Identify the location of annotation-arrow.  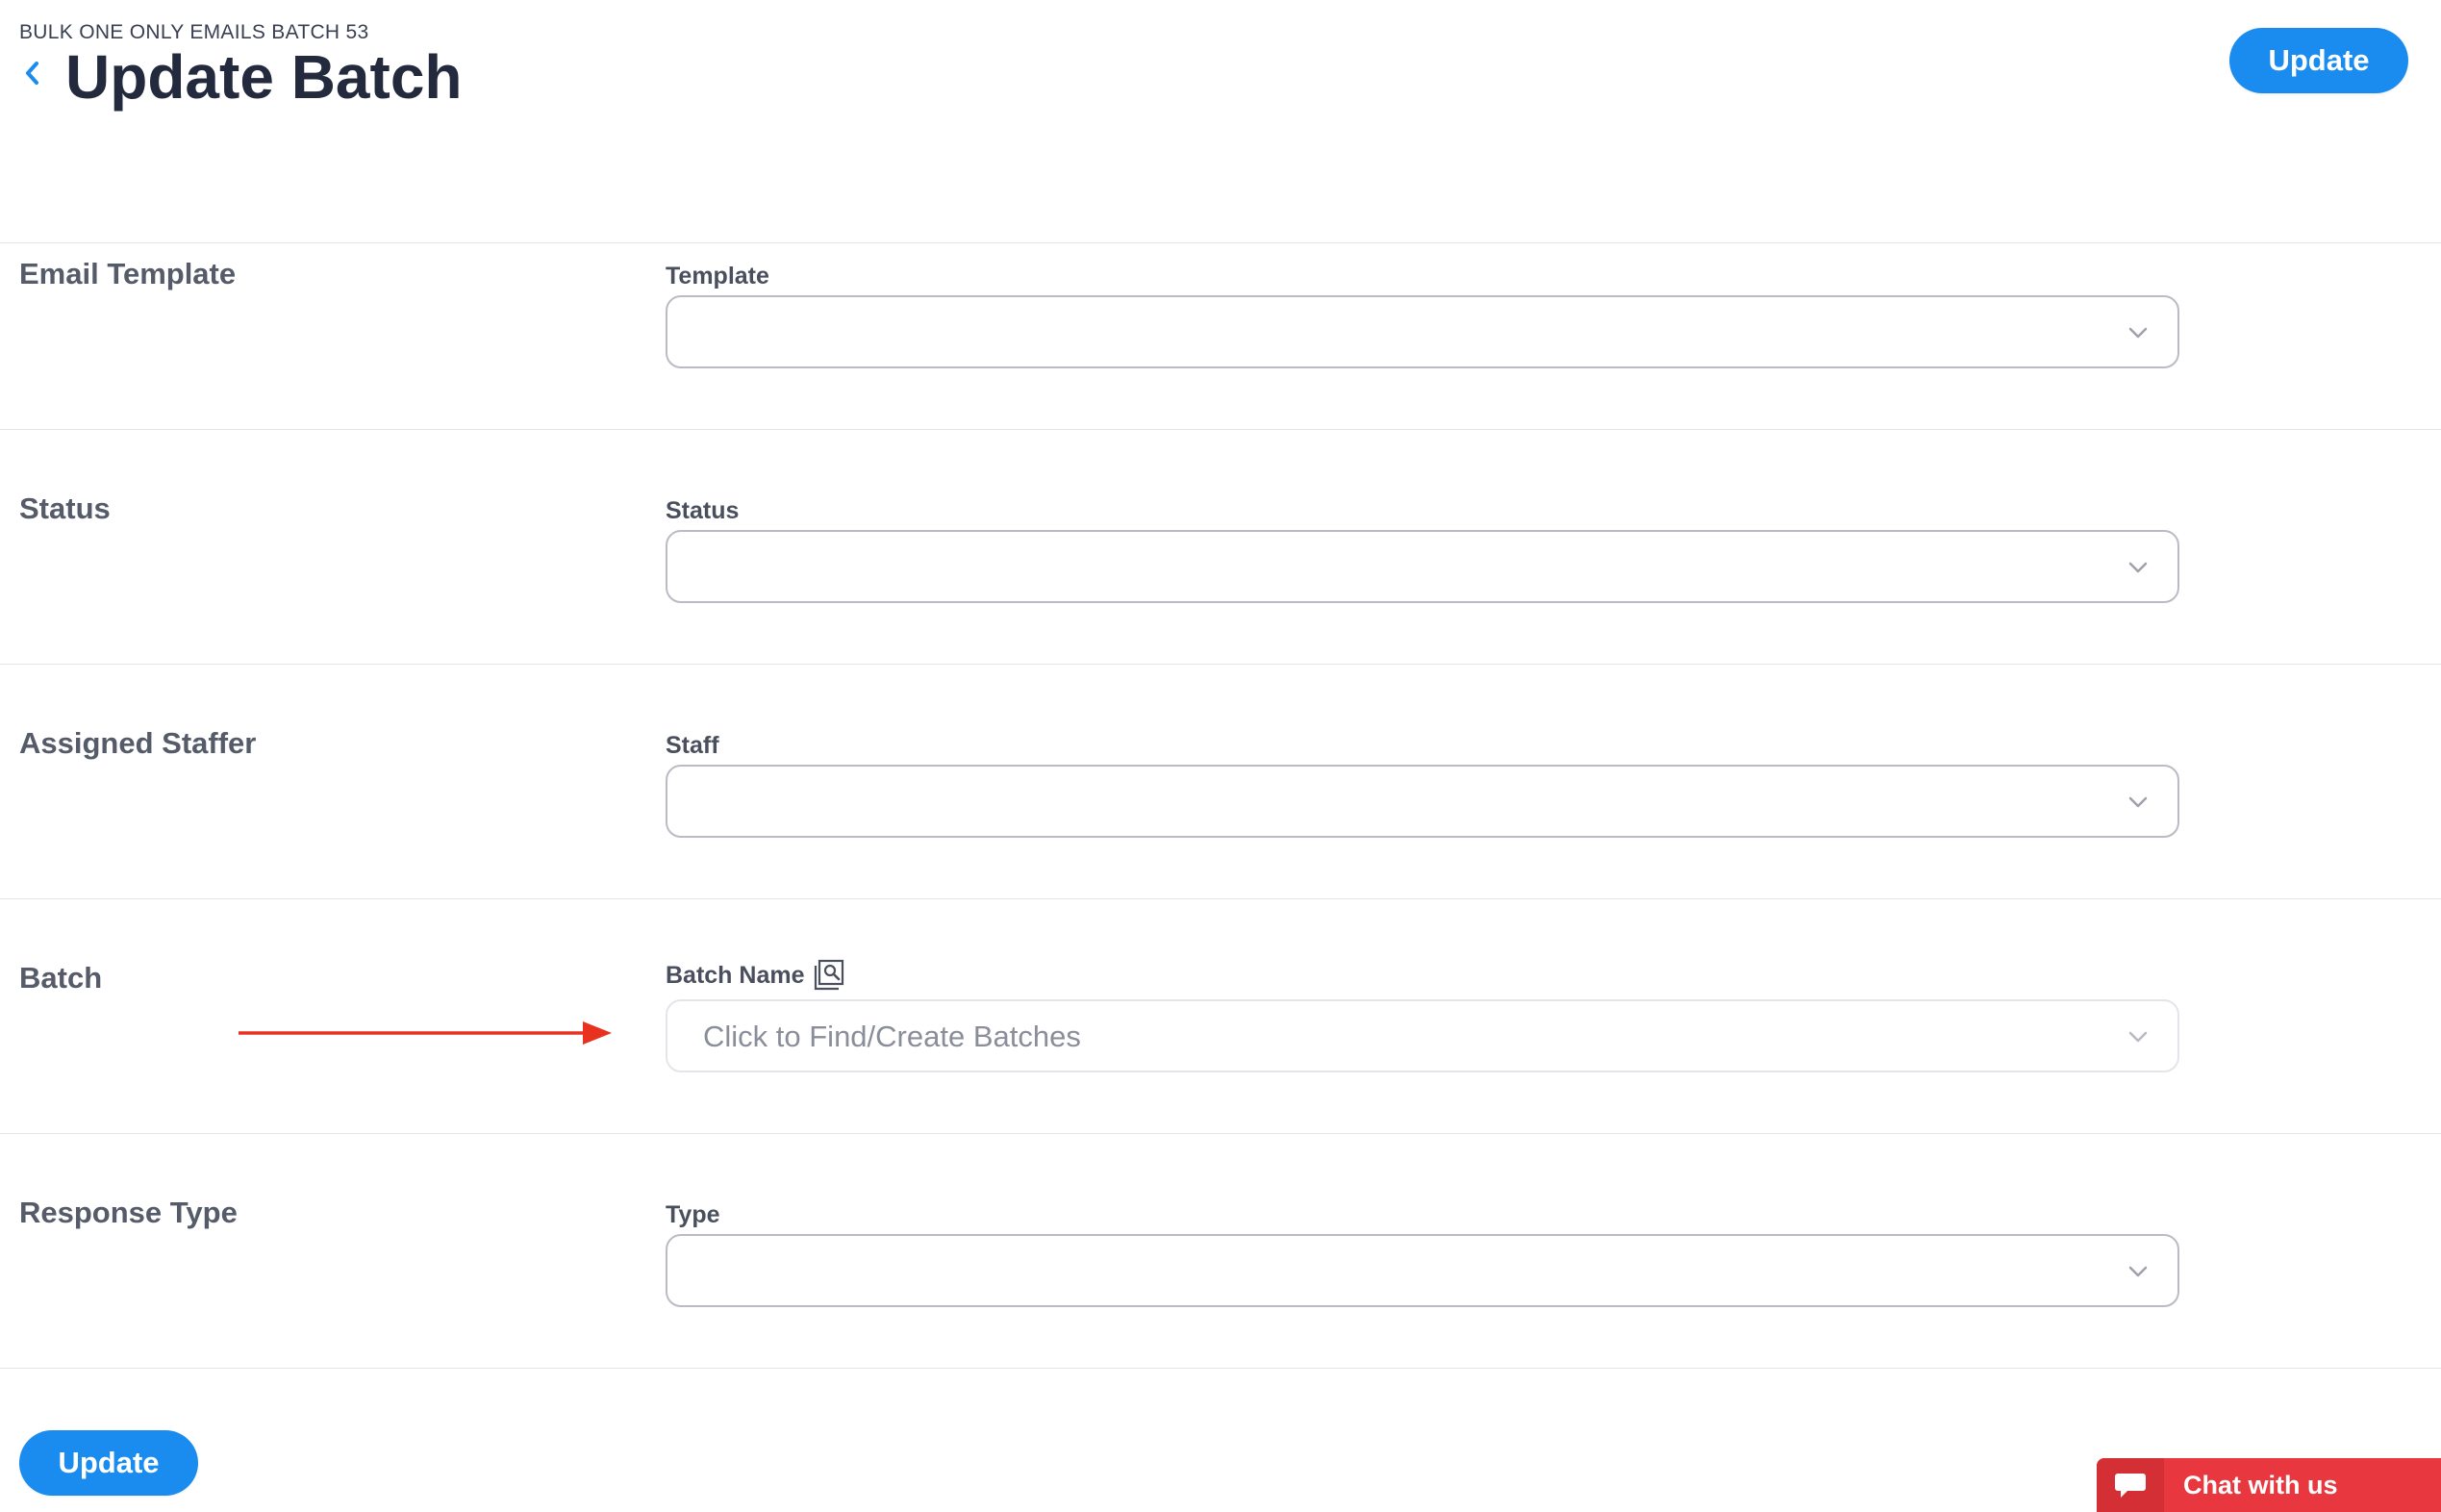
(425, 1033).